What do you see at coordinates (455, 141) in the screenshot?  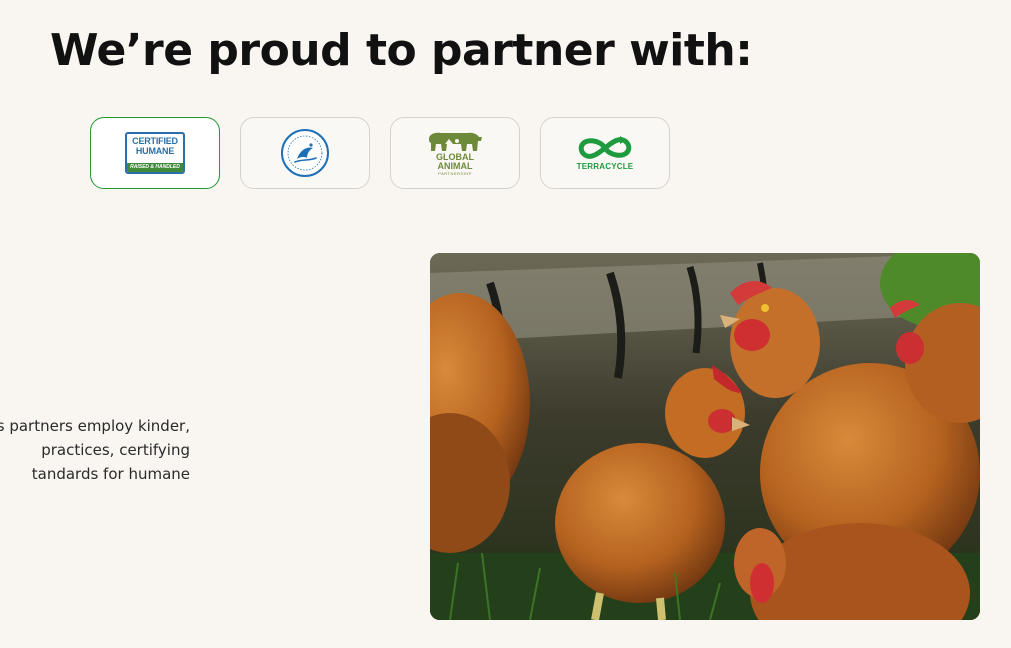 I see `farm-animals-icon` at bounding box center [455, 141].